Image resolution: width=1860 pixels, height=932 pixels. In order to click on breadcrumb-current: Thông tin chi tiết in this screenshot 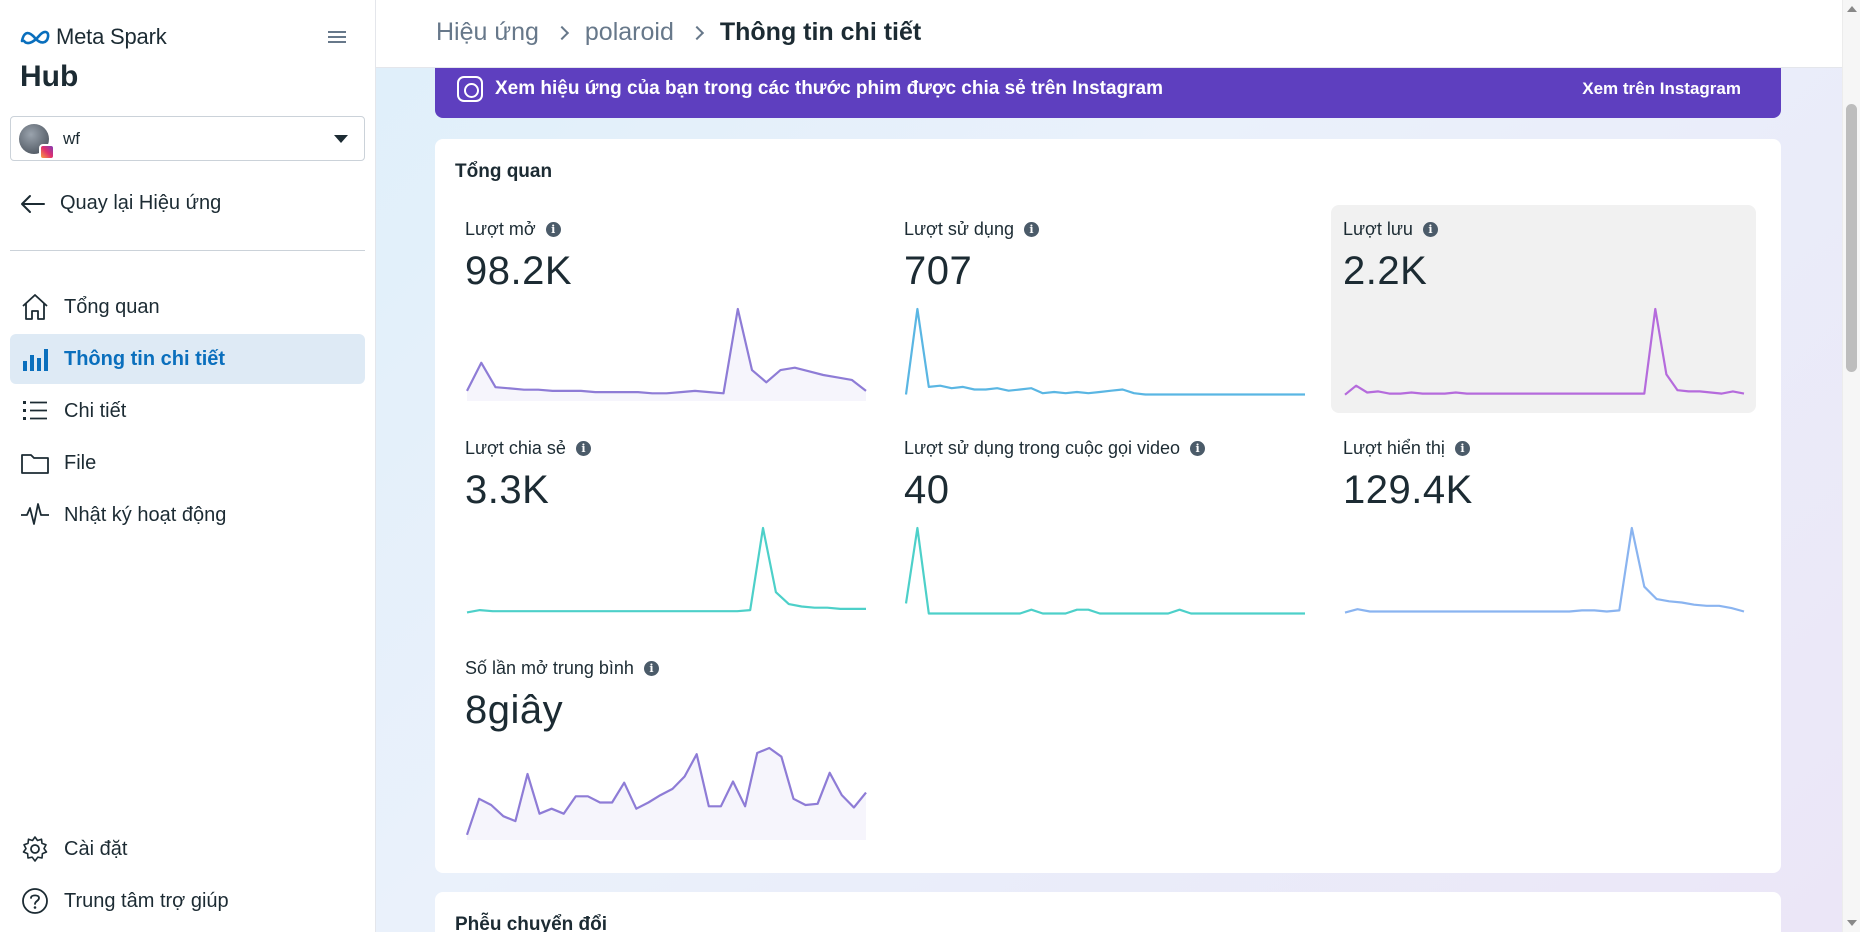, I will do `click(820, 32)`.